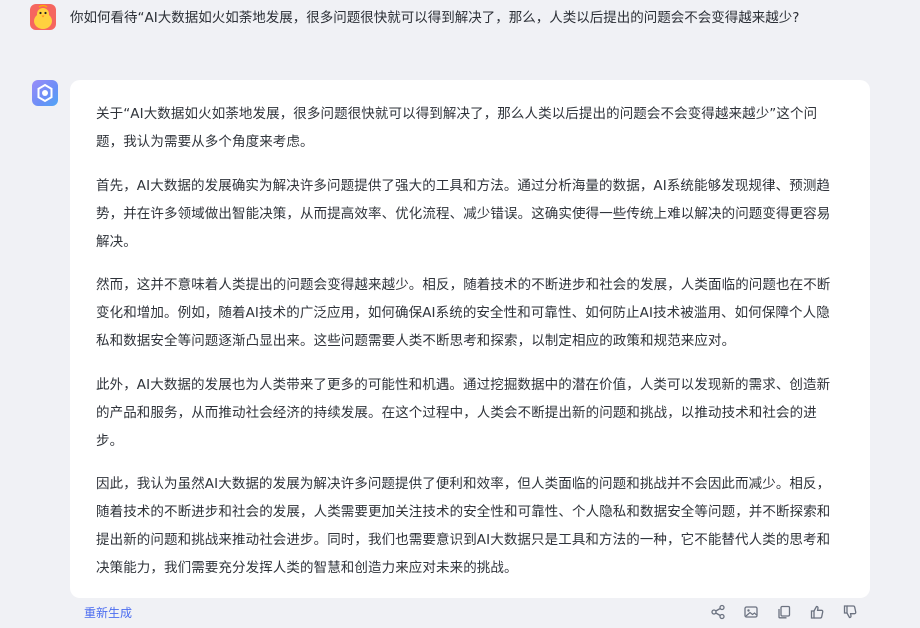  I want to click on chick-avatar-icon, so click(43, 16).